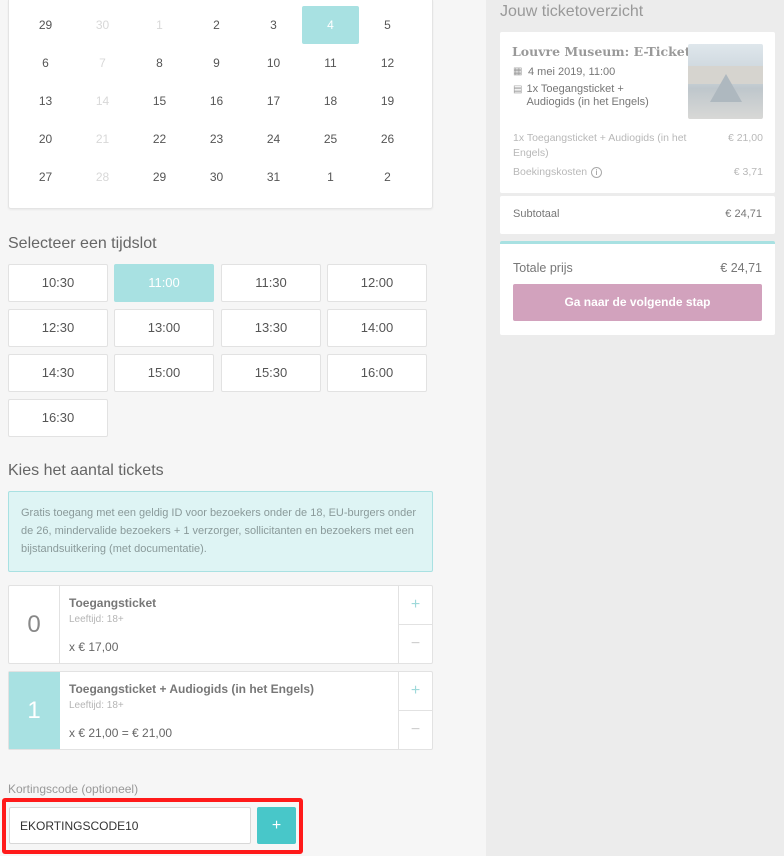 Image resolution: width=784 pixels, height=856 pixels. Describe the element at coordinates (121, 733) in the screenshot. I see `ticket-price: x € 21,00 = € 21,00` at that location.